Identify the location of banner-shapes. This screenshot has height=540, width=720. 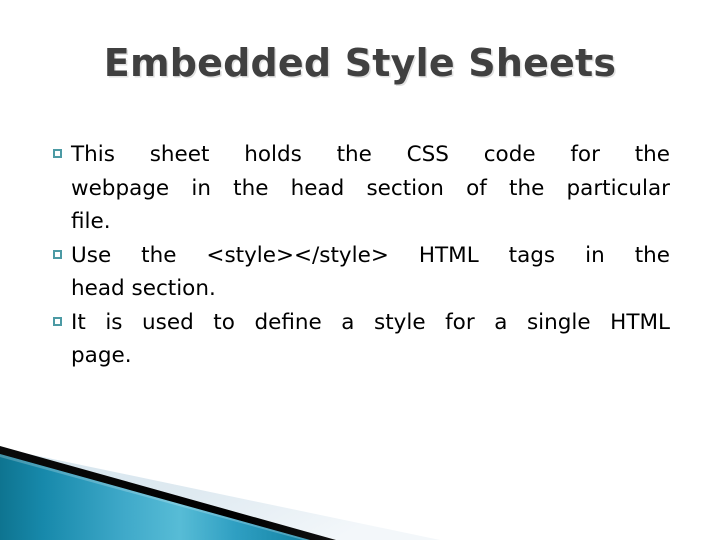
(220, 493).